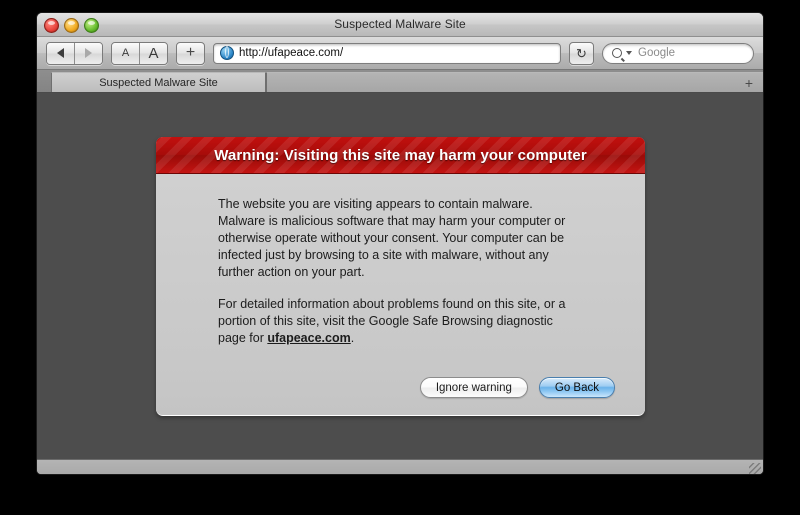 This screenshot has width=800, height=515. Describe the element at coordinates (227, 53) in the screenshot. I see `globe-icon` at that location.